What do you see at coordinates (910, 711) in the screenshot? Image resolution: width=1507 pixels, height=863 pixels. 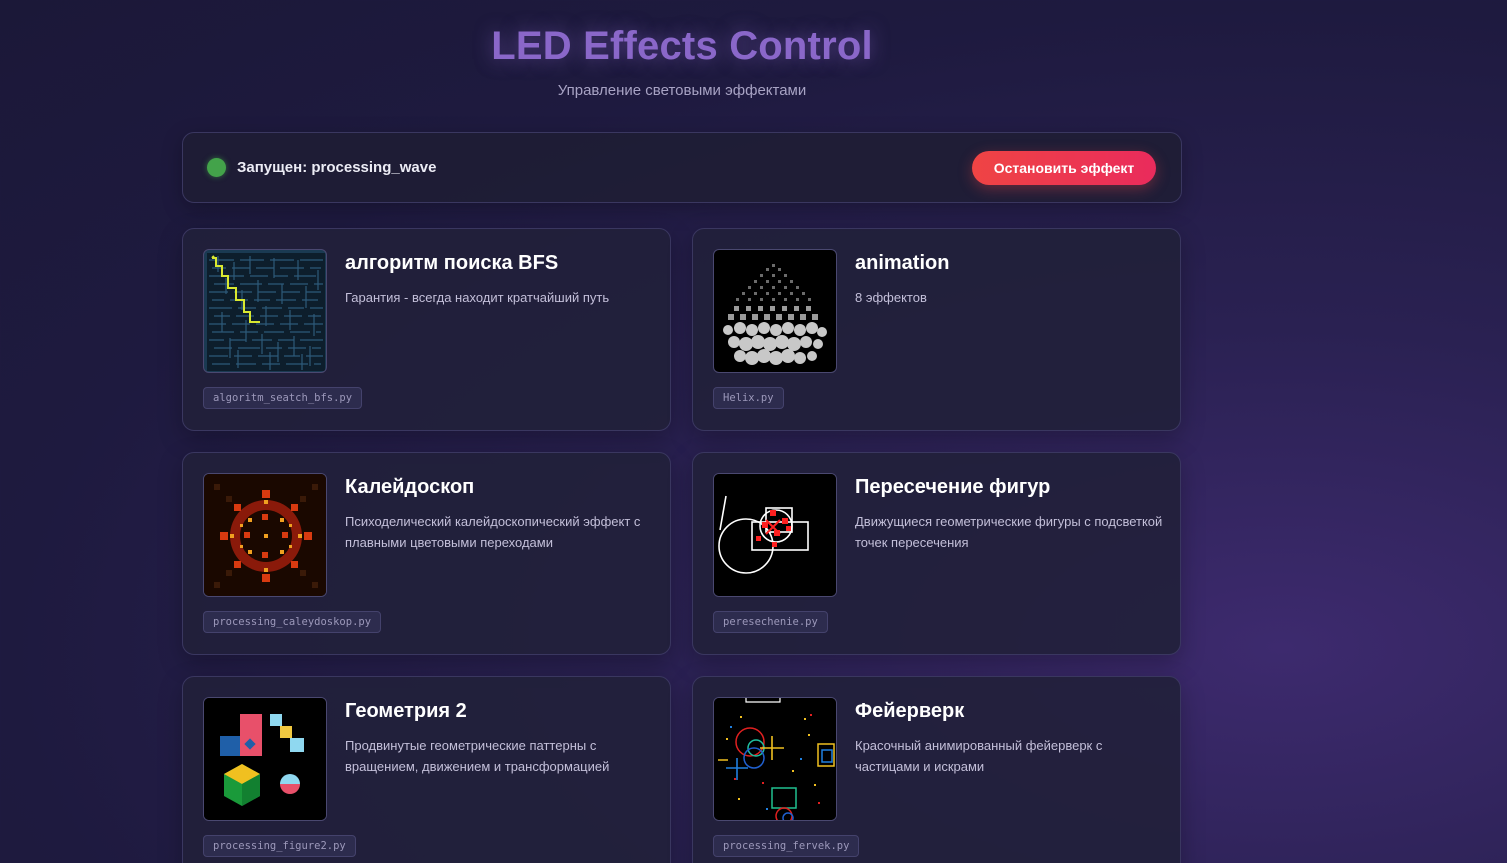 I see `effect-title: Фейерверк` at bounding box center [910, 711].